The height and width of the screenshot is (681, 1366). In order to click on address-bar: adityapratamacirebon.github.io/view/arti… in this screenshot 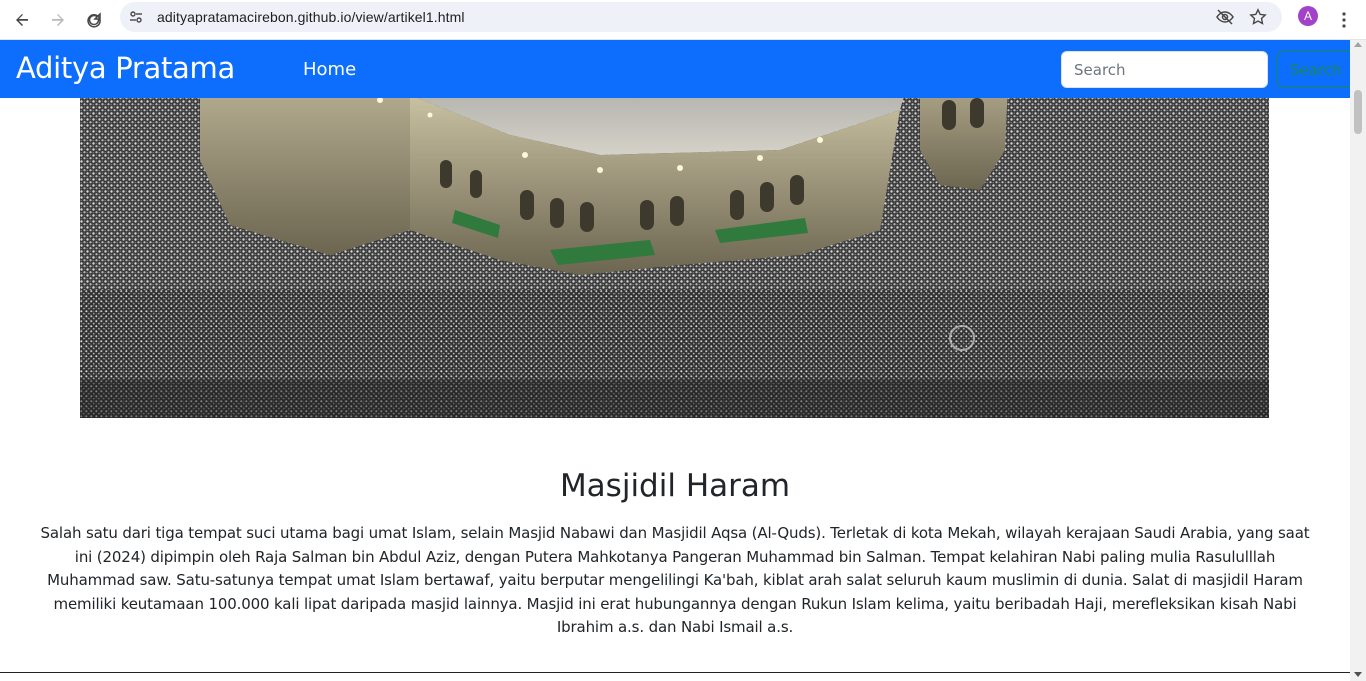, I will do `click(701, 17)`.